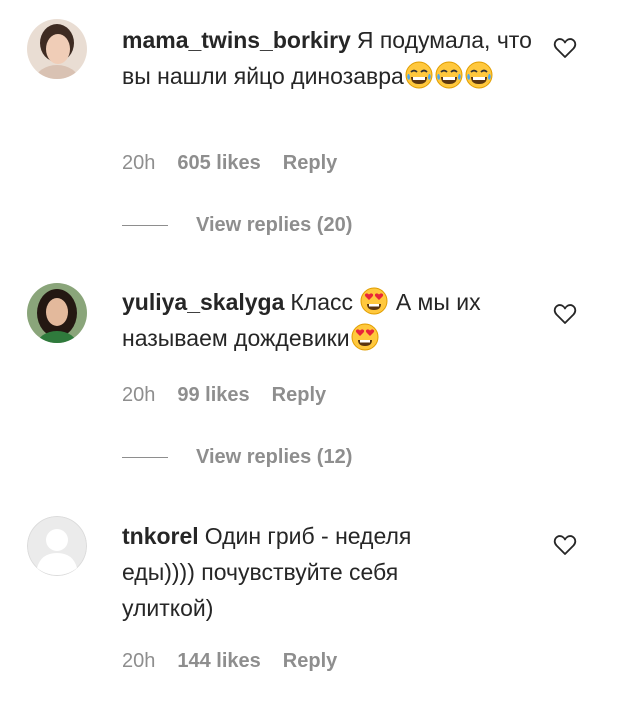 The width and height of the screenshot is (620, 701). Describe the element at coordinates (218, 163) in the screenshot. I see `comment-likes: 605 likes` at that location.